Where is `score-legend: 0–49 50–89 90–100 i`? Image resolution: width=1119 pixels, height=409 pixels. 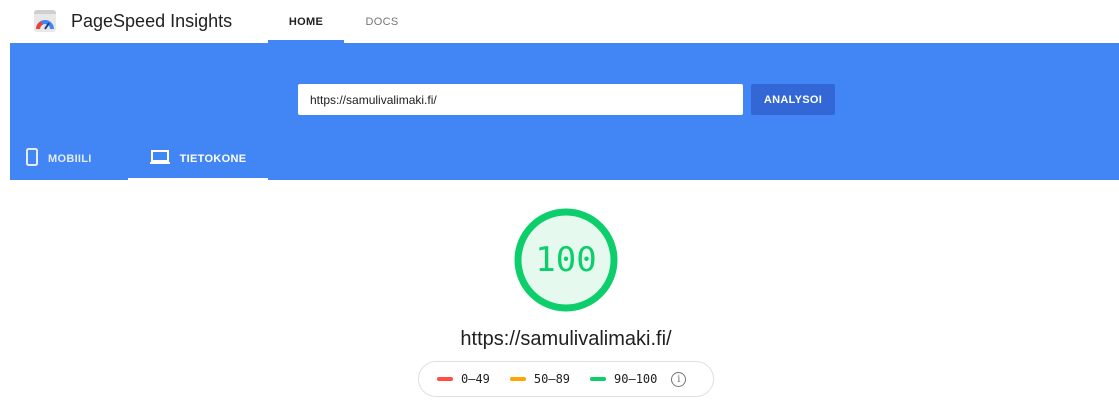 score-legend: 0–49 50–89 90–100 i is located at coordinates (566, 379).